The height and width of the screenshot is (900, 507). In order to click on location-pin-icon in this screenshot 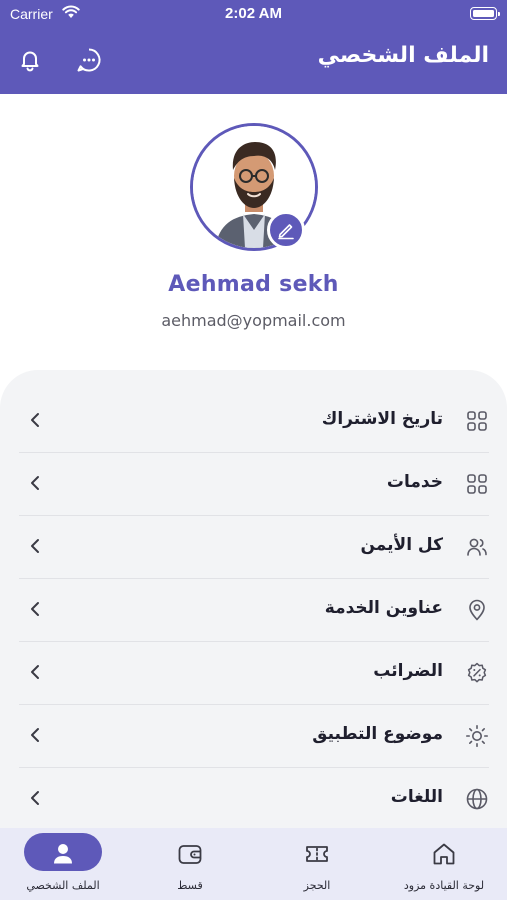, I will do `click(477, 610)`.